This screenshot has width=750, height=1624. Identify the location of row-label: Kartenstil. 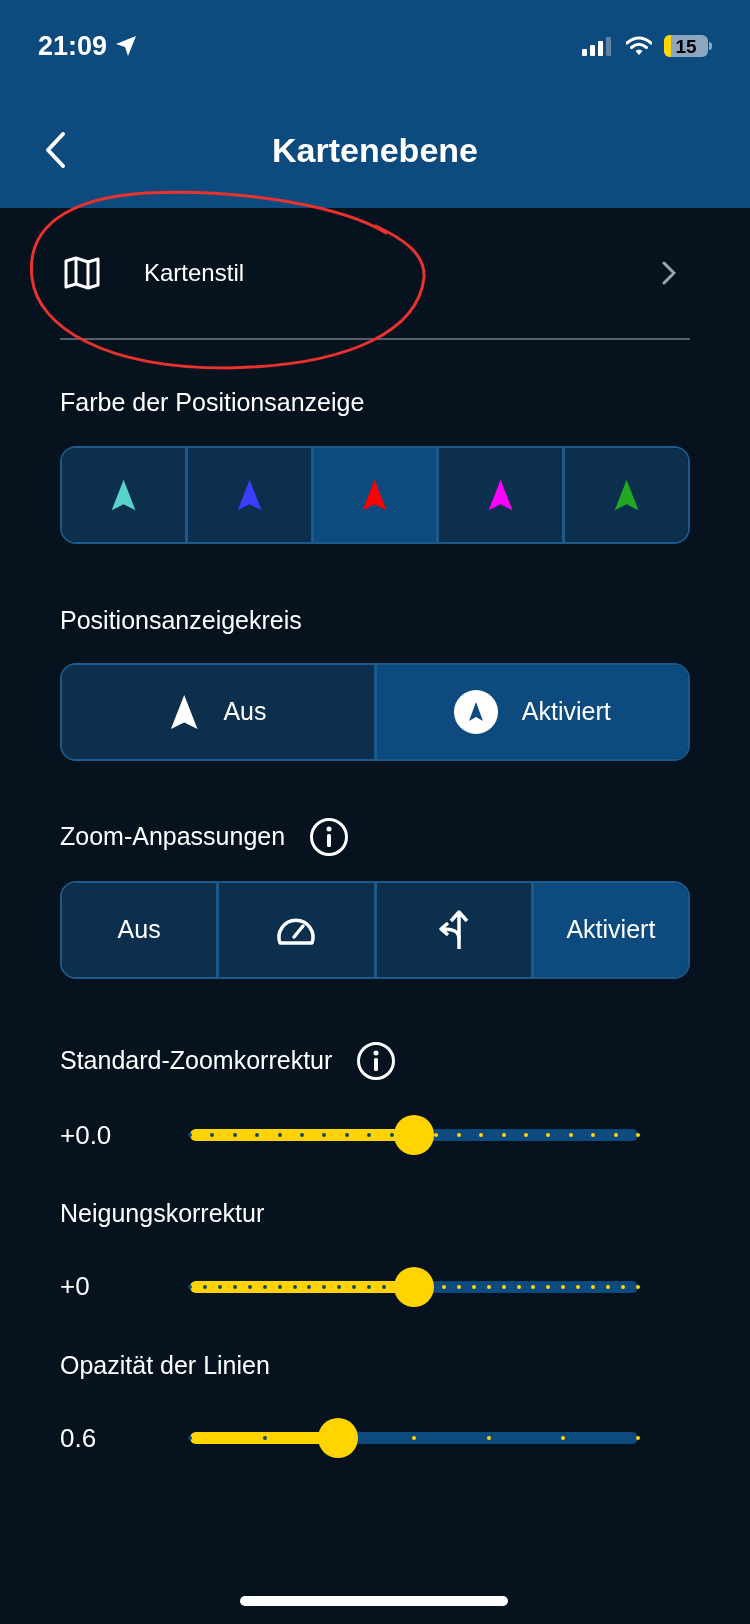
(195, 273).